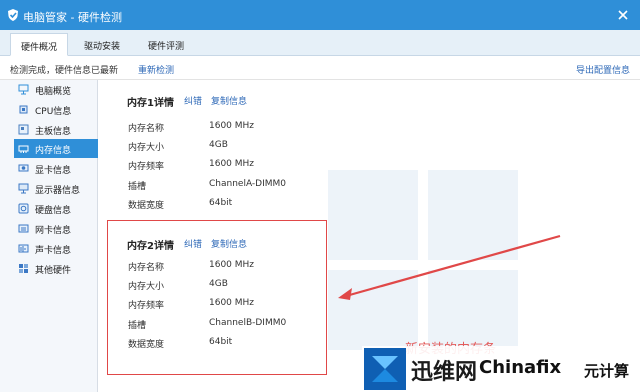 This screenshot has width=640, height=392. What do you see at coordinates (23, 208) in the screenshot?
I see `disk-icon` at bounding box center [23, 208].